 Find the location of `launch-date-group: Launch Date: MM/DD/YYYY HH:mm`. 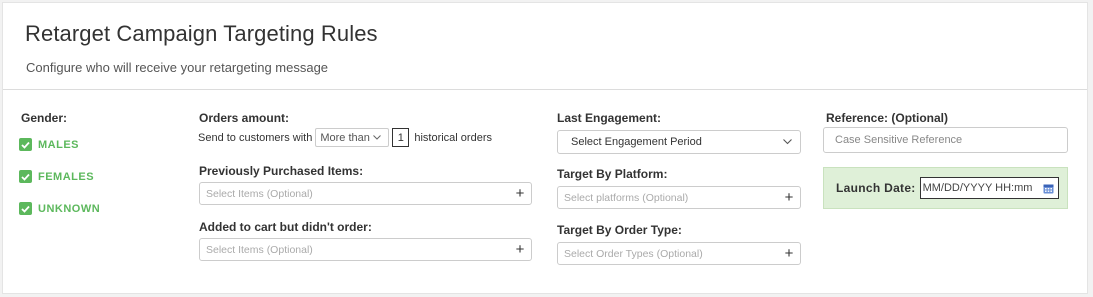

launch-date-group: Launch Date: MM/DD/YYYY HH:mm is located at coordinates (945, 188).